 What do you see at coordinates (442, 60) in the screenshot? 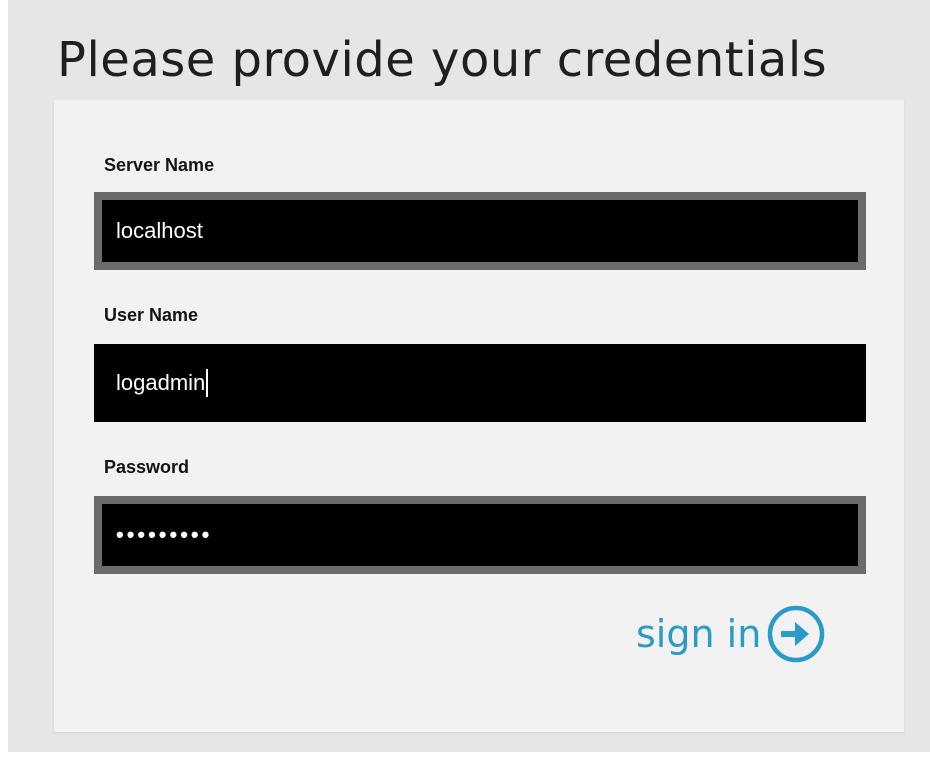
I see `page-title: Please provide your credentials` at bounding box center [442, 60].